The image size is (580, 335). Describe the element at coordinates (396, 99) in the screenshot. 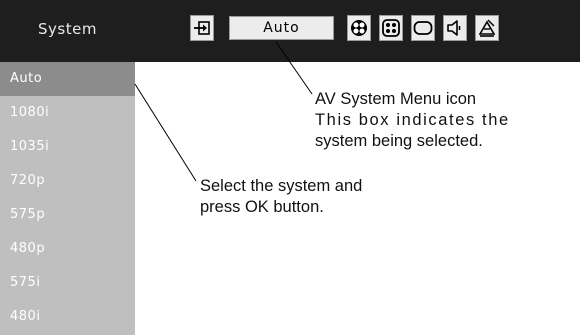

I see `av-system-callout-title: AV System Menu icon` at that location.